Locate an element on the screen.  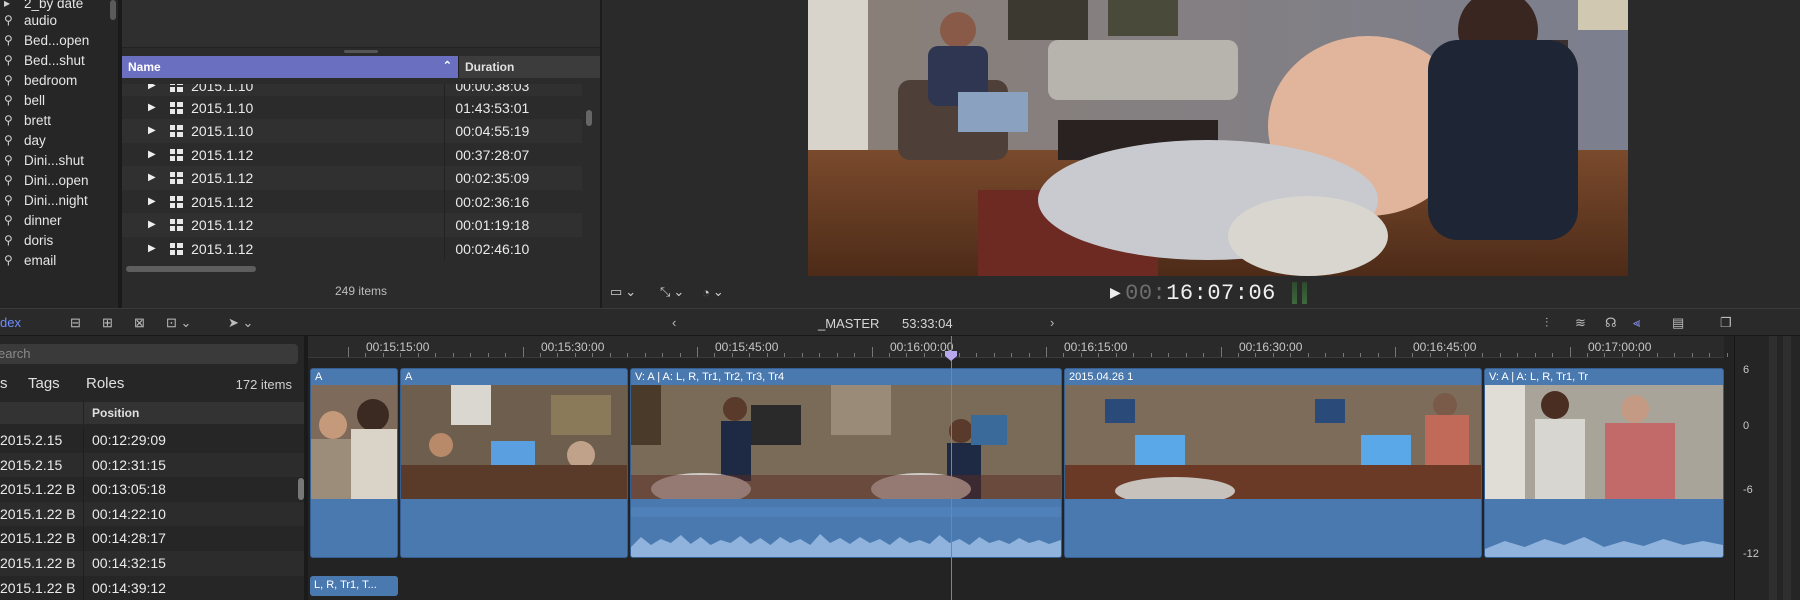
list-horizontal-scrollbar is located at coordinates (191, 269).